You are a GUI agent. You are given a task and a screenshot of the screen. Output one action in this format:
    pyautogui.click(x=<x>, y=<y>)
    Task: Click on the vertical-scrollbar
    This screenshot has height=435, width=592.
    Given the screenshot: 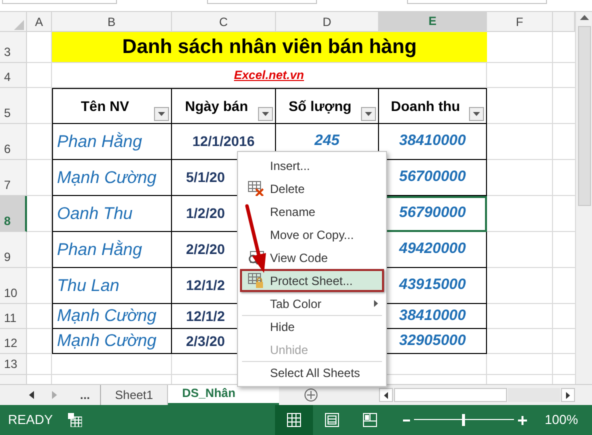 What is the action you would take?
    pyautogui.click(x=583, y=198)
    